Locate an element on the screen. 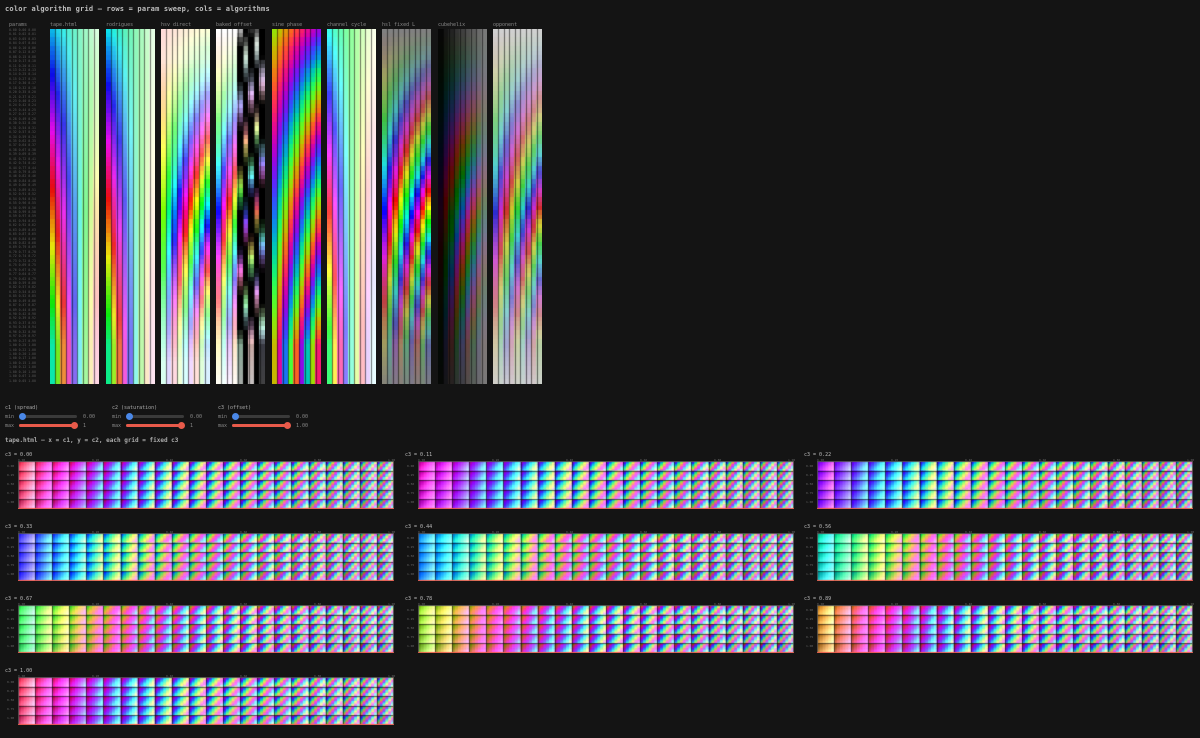 Image resolution: width=1200 pixels, height=738 pixels. c3-max-value: 1.00 is located at coordinates (302, 425).